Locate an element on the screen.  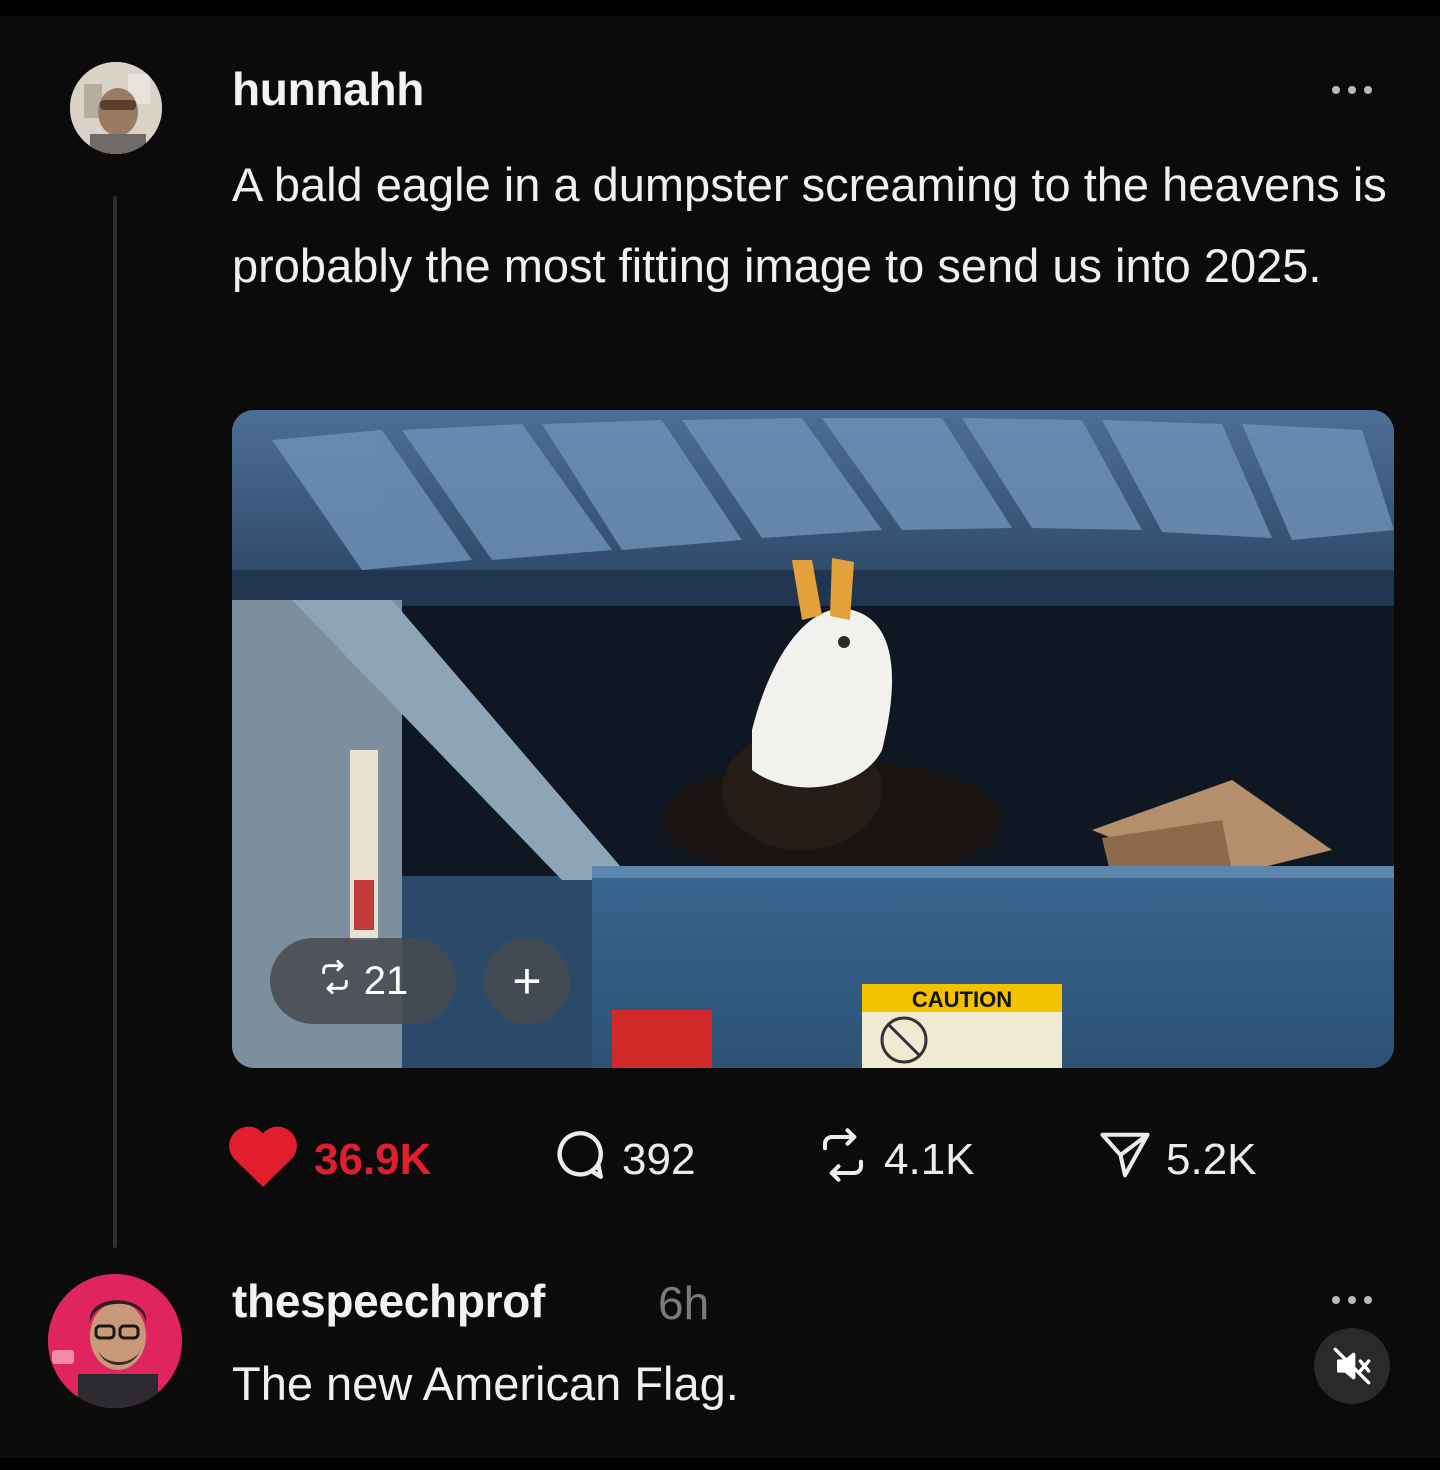
comment-count: 392 is located at coordinates (659, 1159).